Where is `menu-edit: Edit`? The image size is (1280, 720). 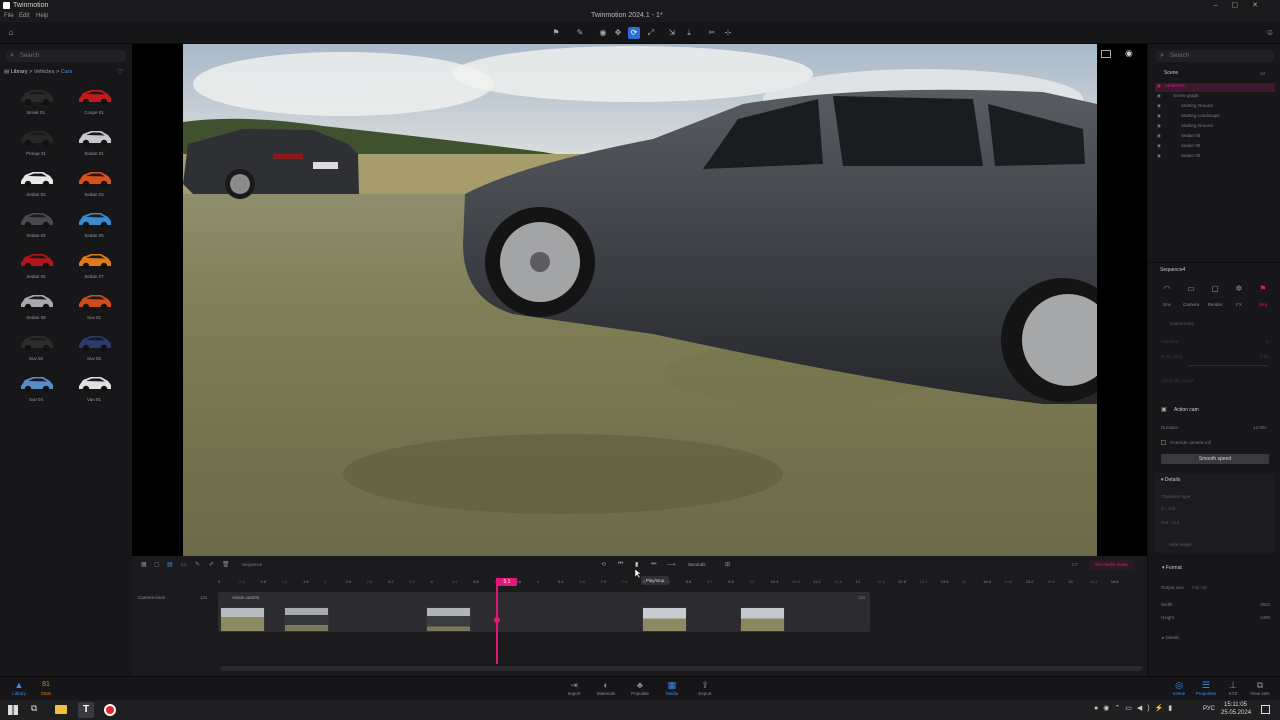 menu-edit: Edit is located at coordinates (24, 16).